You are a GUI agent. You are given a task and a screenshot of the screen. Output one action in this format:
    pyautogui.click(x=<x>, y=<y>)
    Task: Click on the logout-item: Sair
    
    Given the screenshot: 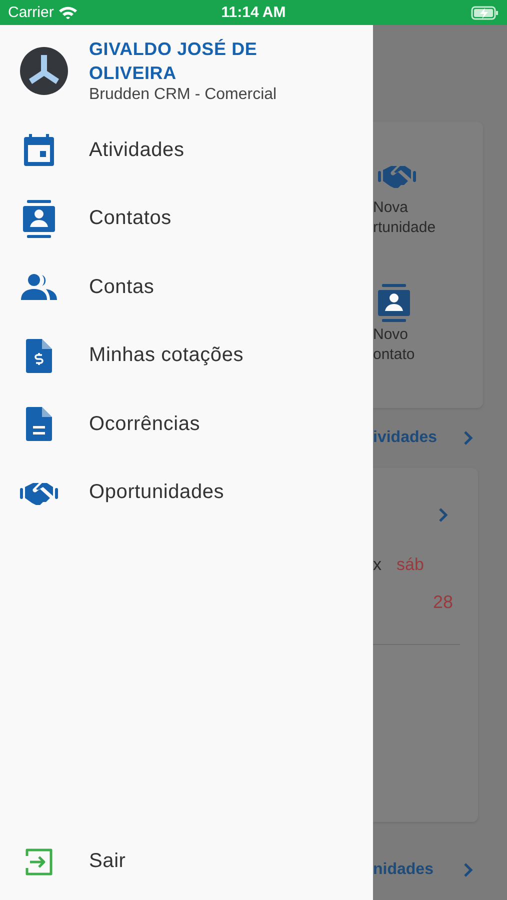 What is the action you would take?
    pyautogui.click(x=186, y=862)
    